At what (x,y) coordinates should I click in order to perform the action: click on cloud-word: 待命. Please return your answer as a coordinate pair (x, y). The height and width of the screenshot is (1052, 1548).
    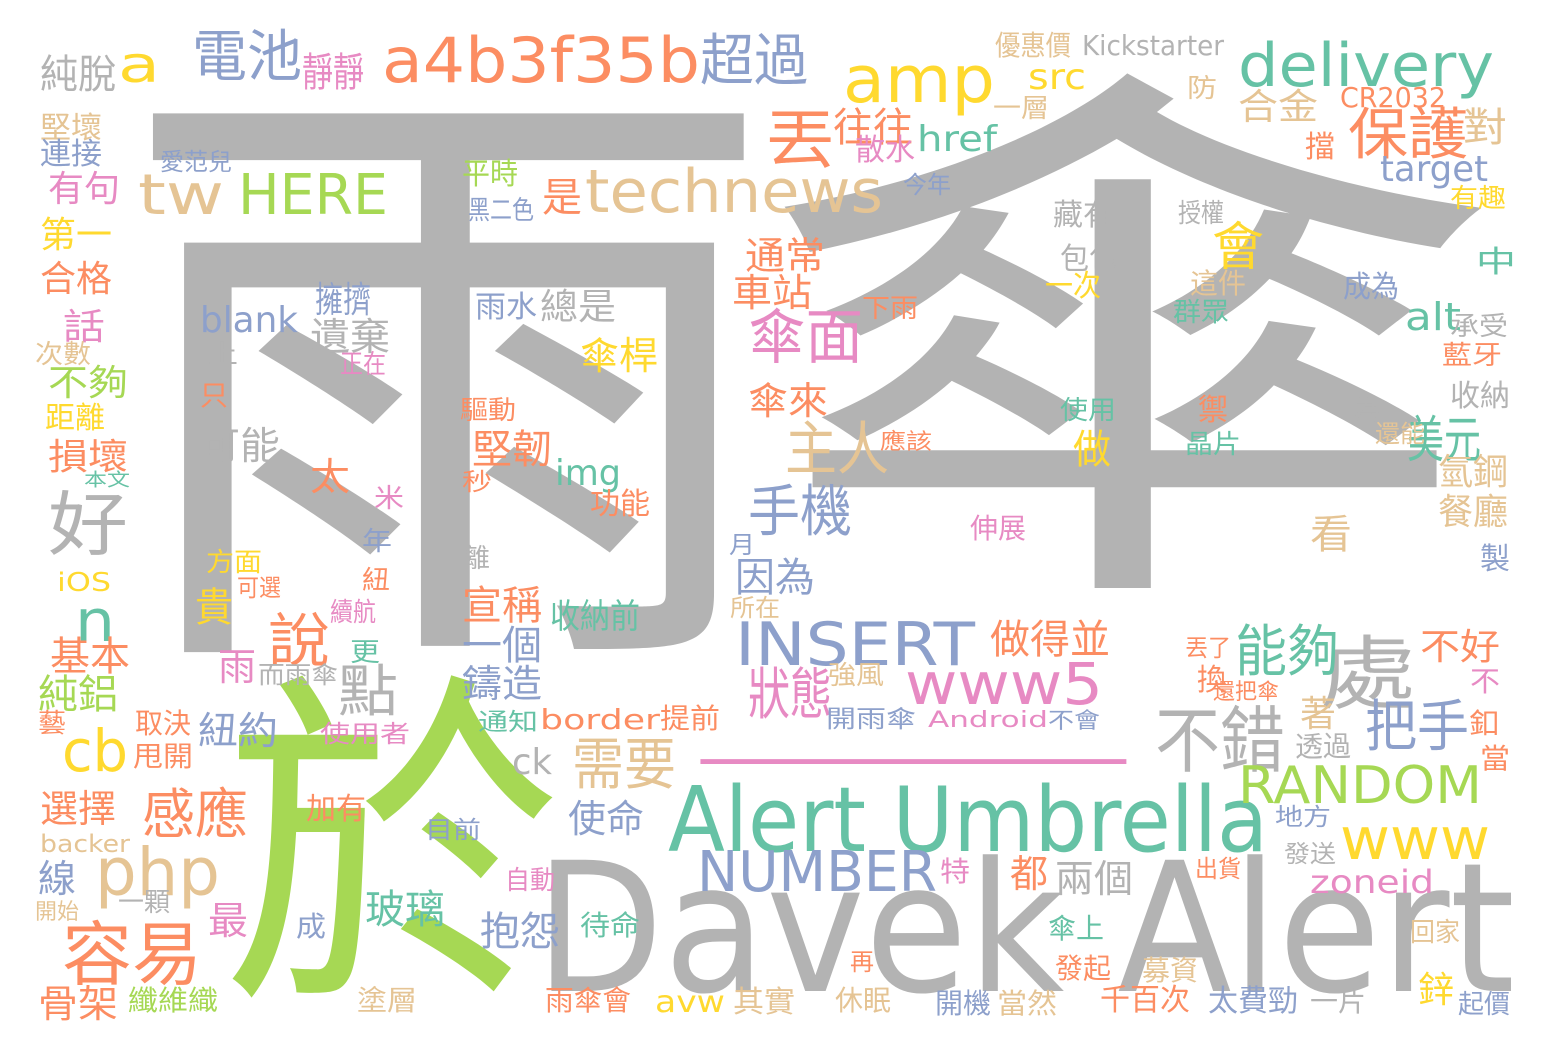
    Looking at the image, I should click on (610, 925).